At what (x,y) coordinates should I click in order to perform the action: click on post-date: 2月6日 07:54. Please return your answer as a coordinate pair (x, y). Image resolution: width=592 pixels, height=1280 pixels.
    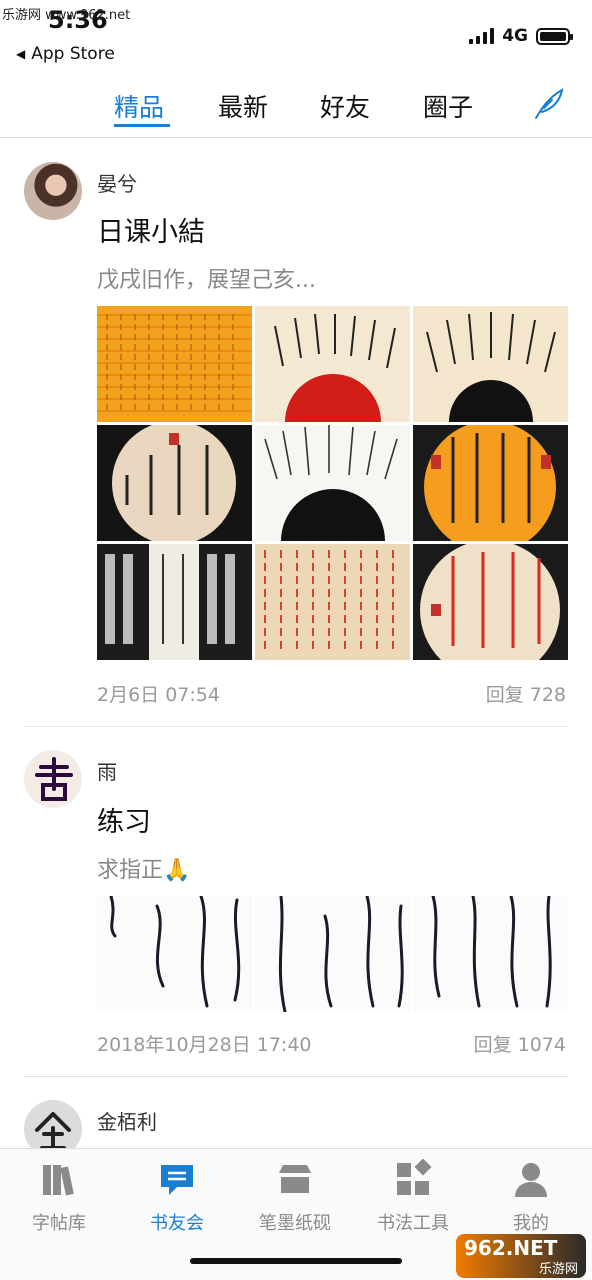
    Looking at the image, I should click on (158, 695).